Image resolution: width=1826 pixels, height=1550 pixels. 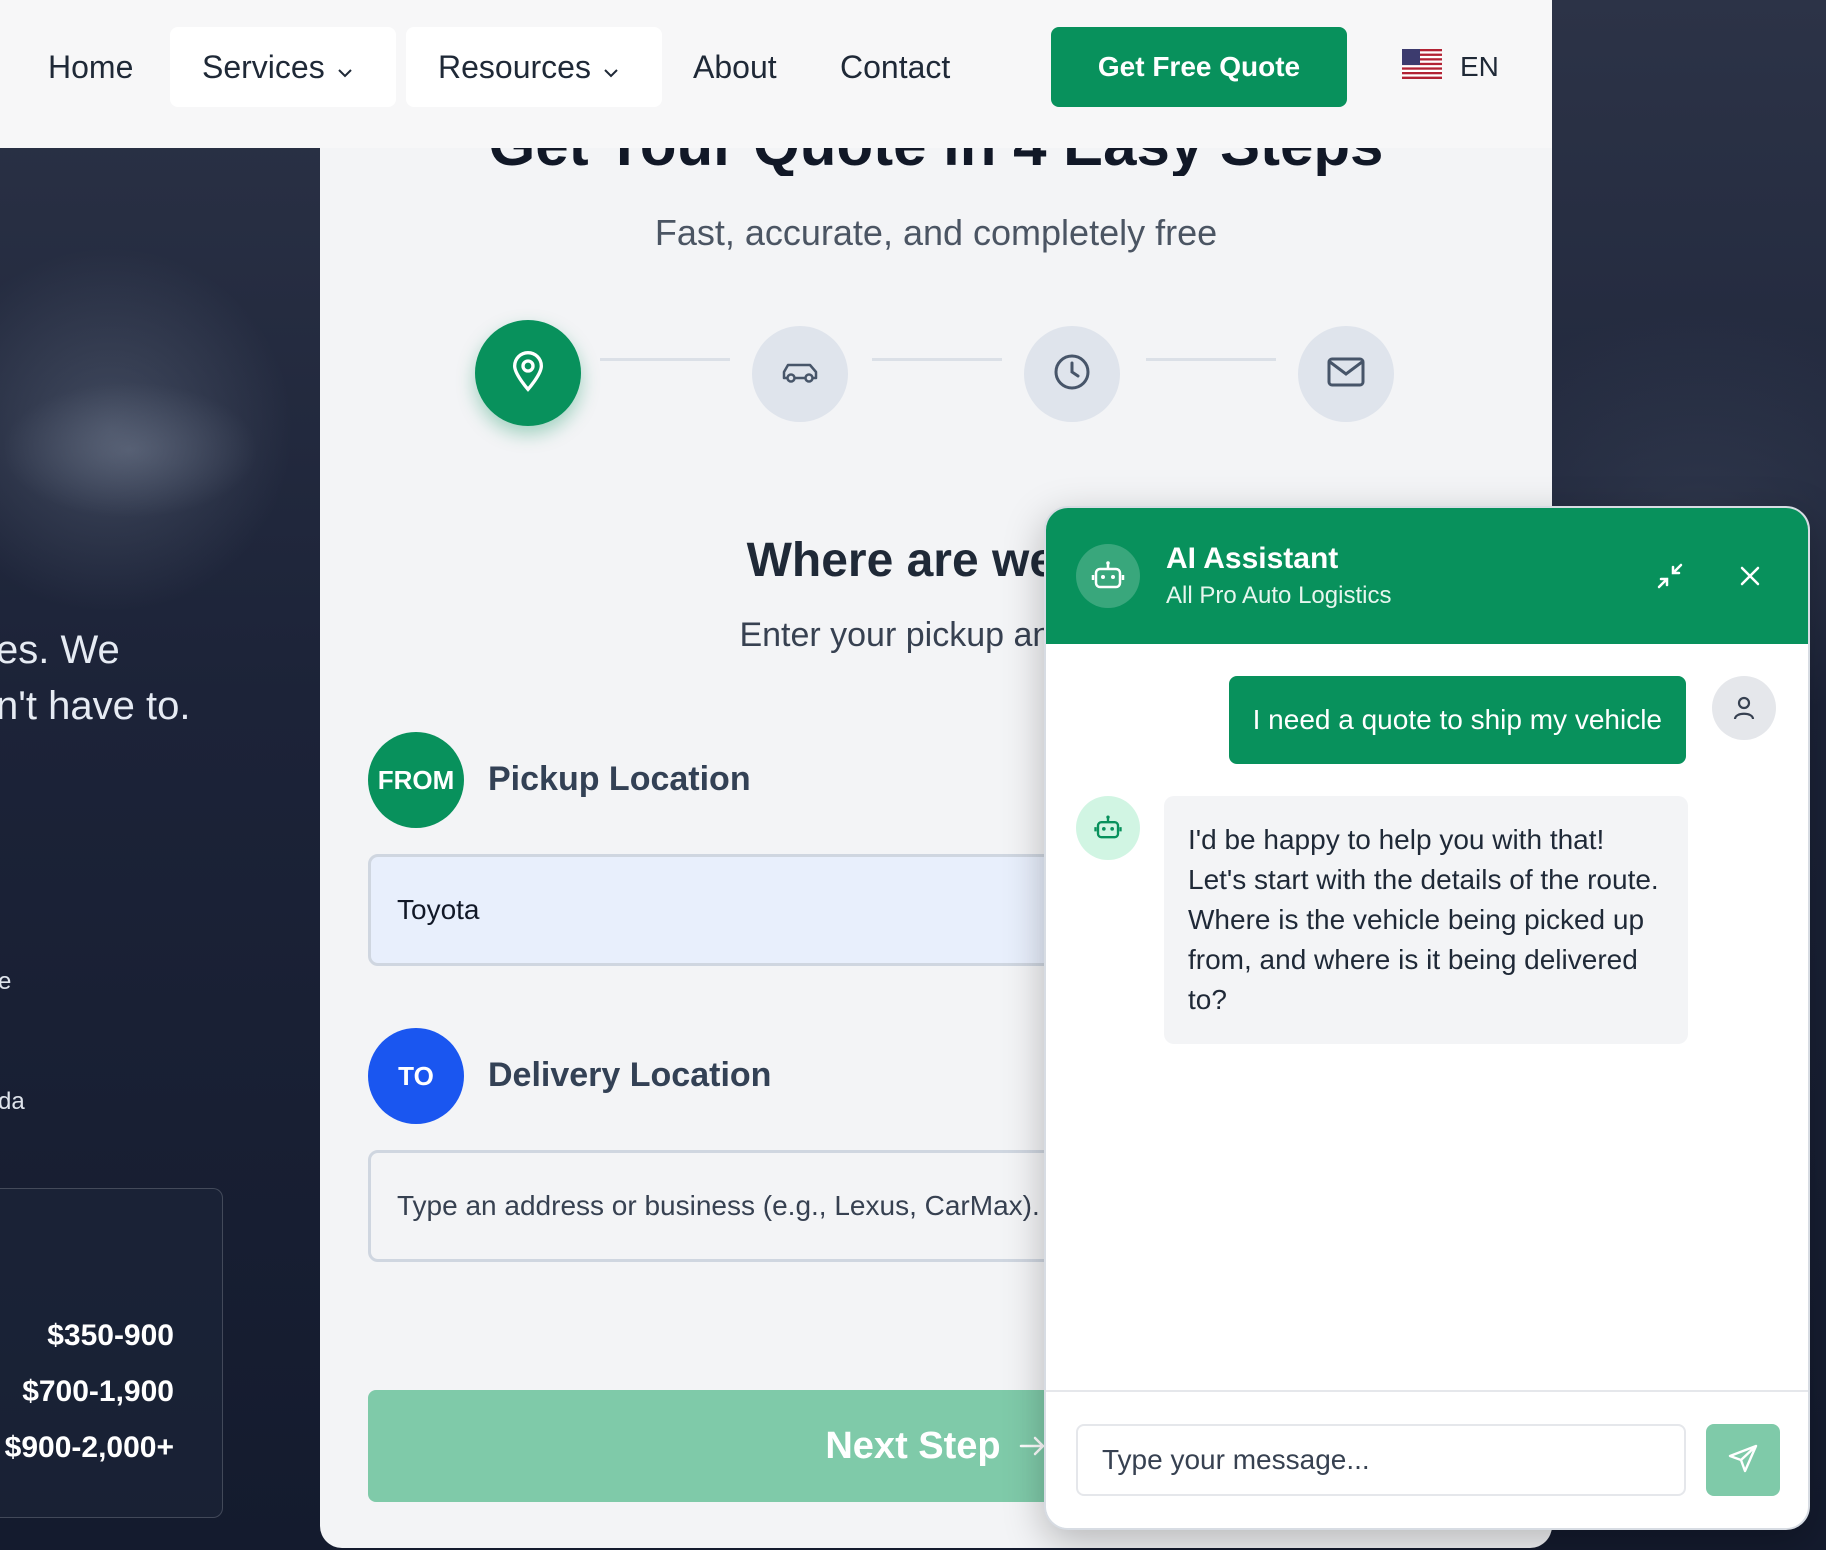 What do you see at coordinates (1479, 66) in the screenshot?
I see `language-code: EN` at bounding box center [1479, 66].